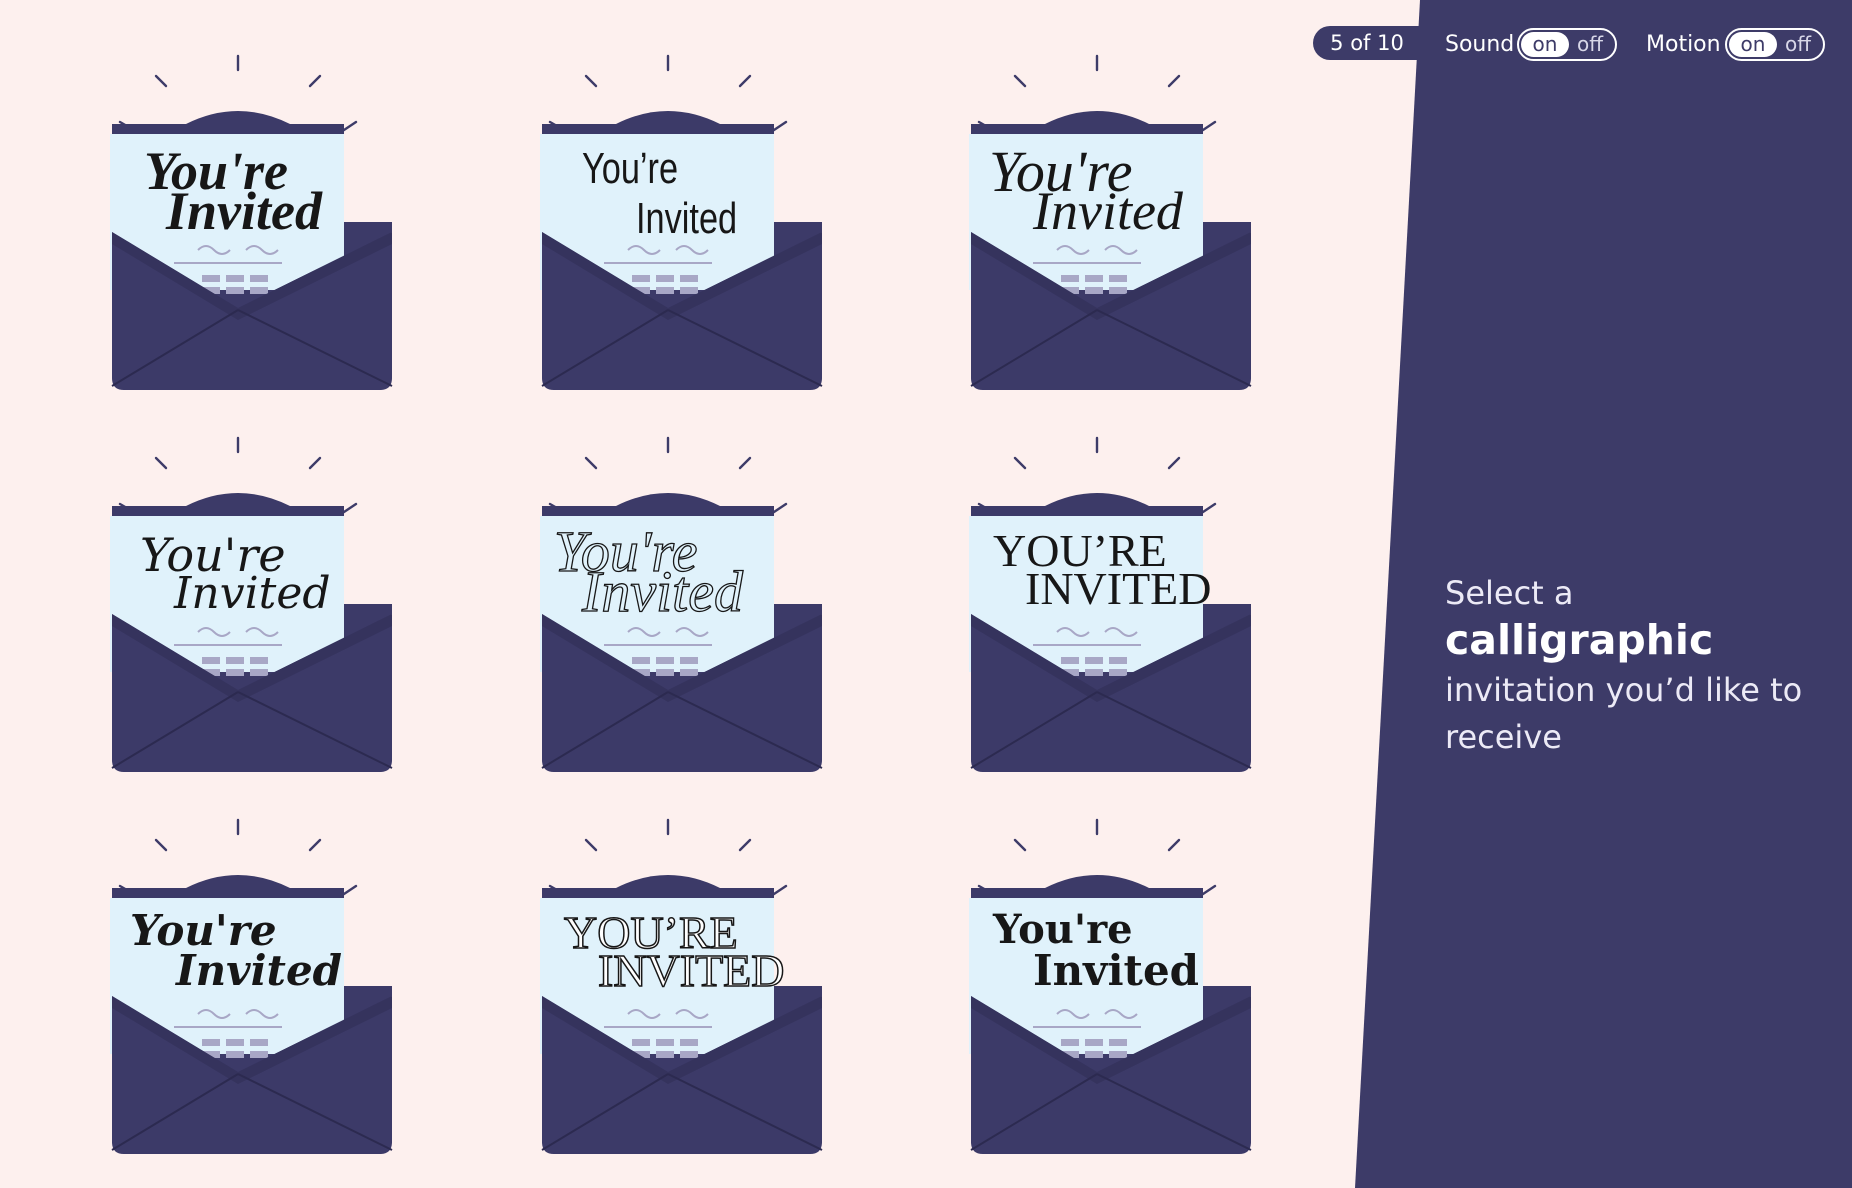 The image size is (1852, 1188). I want to click on prompt-suffix: invitation you’d like to receive, so click(1624, 713).